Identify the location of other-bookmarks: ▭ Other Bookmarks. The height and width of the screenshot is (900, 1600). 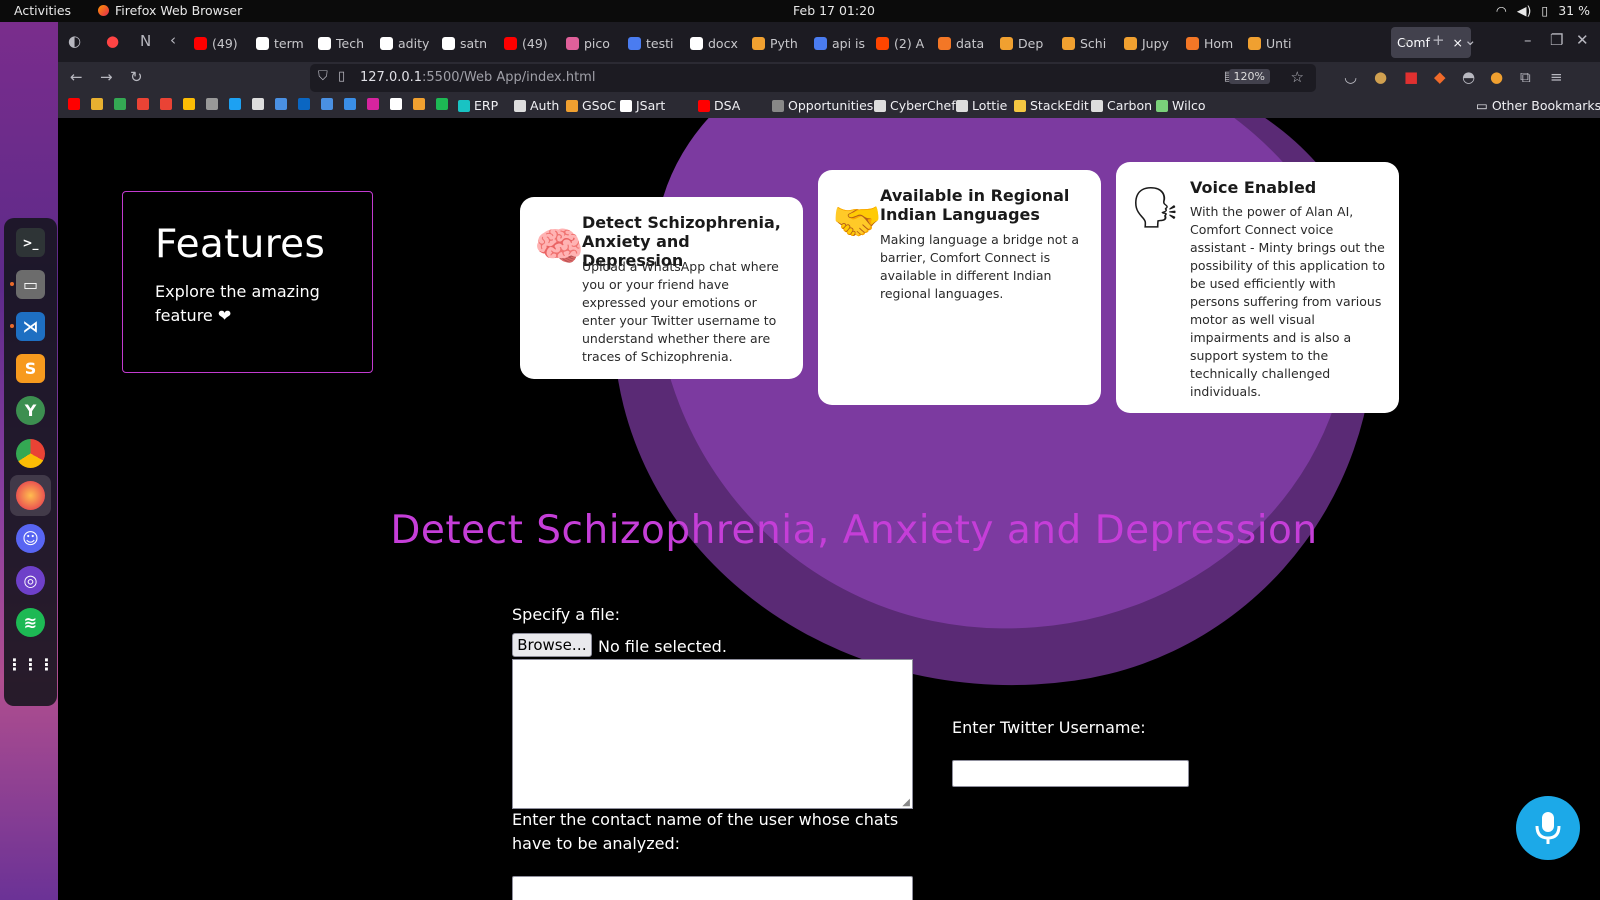
(1538, 105).